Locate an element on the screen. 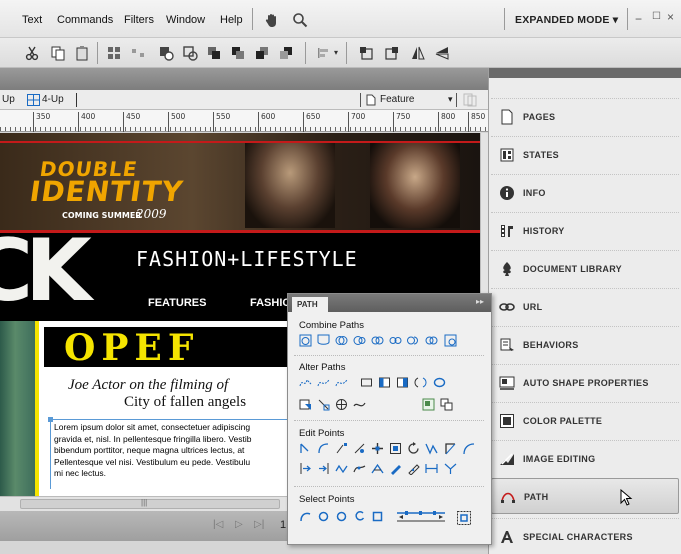 The width and height of the screenshot is (681, 554). prev-page-icon: ▷ is located at coordinates (239, 524).